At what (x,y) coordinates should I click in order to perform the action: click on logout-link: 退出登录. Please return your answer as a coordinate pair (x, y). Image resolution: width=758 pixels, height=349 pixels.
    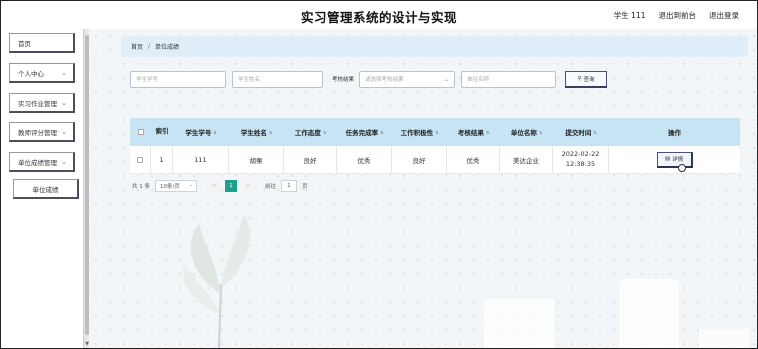
    Looking at the image, I should click on (724, 15).